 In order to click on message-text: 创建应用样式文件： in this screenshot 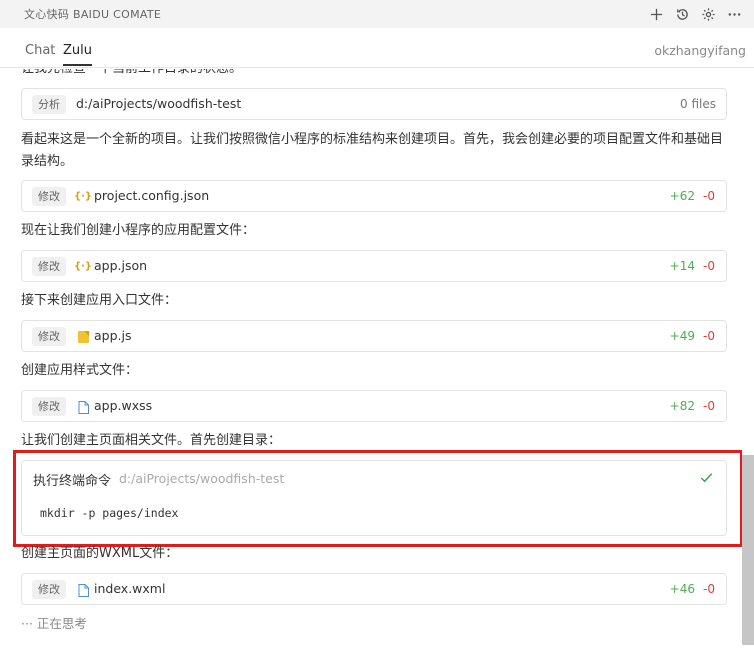, I will do `click(80, 370)`.